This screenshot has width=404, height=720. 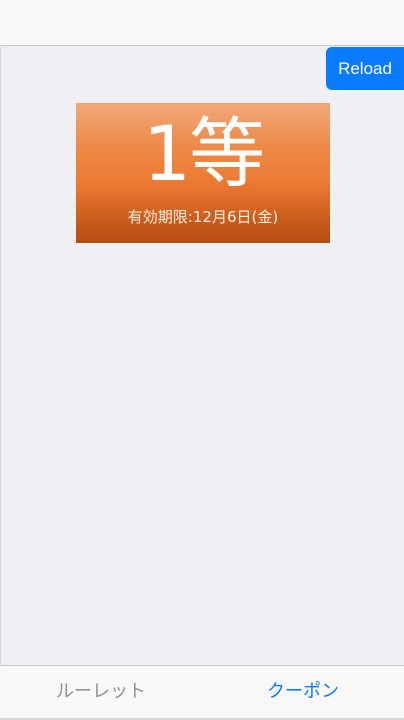 What do you see at coordinates (203, 217) in the screenshot?
I see `coupon-expiry: 有効期限:12月6日(金)` at bounding box center [203, 217].